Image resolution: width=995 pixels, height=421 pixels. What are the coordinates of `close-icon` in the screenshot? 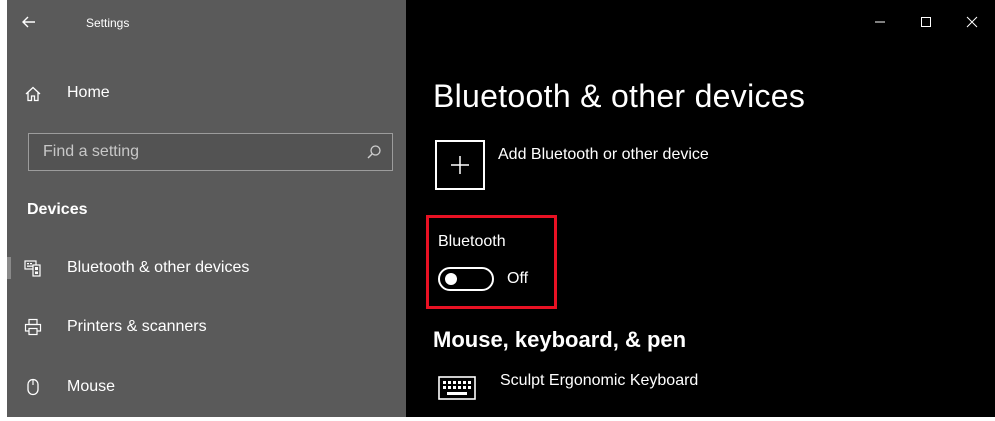 It's located at (972, 22).